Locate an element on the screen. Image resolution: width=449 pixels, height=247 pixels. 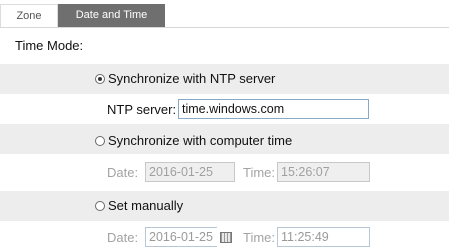
computer-date-field: 2016-01-25 is located at coordinates (190, 172).